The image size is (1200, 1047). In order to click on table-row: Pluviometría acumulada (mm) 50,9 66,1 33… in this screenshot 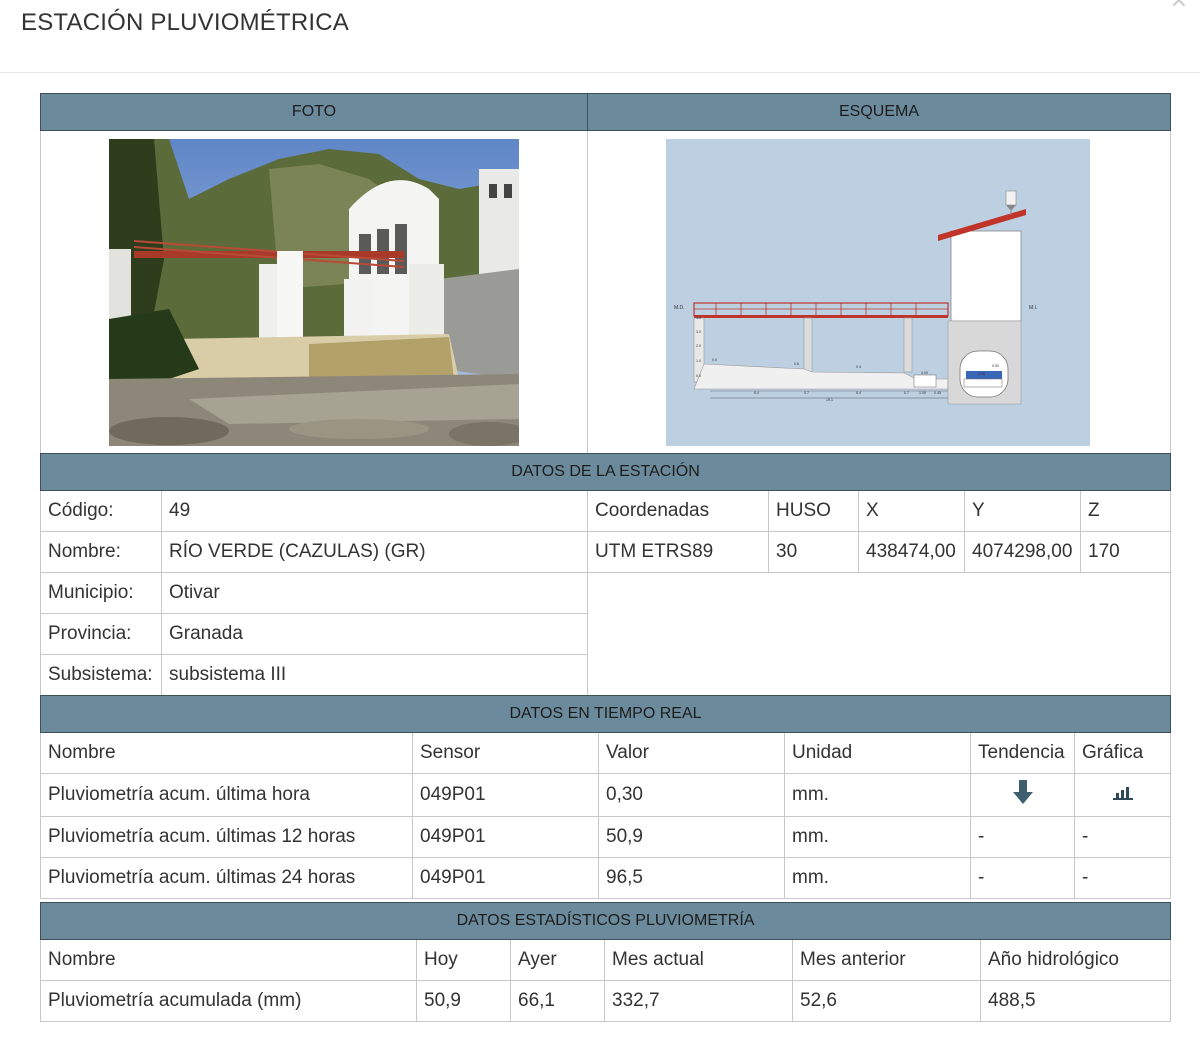, I will do `click(606, 1001)`.